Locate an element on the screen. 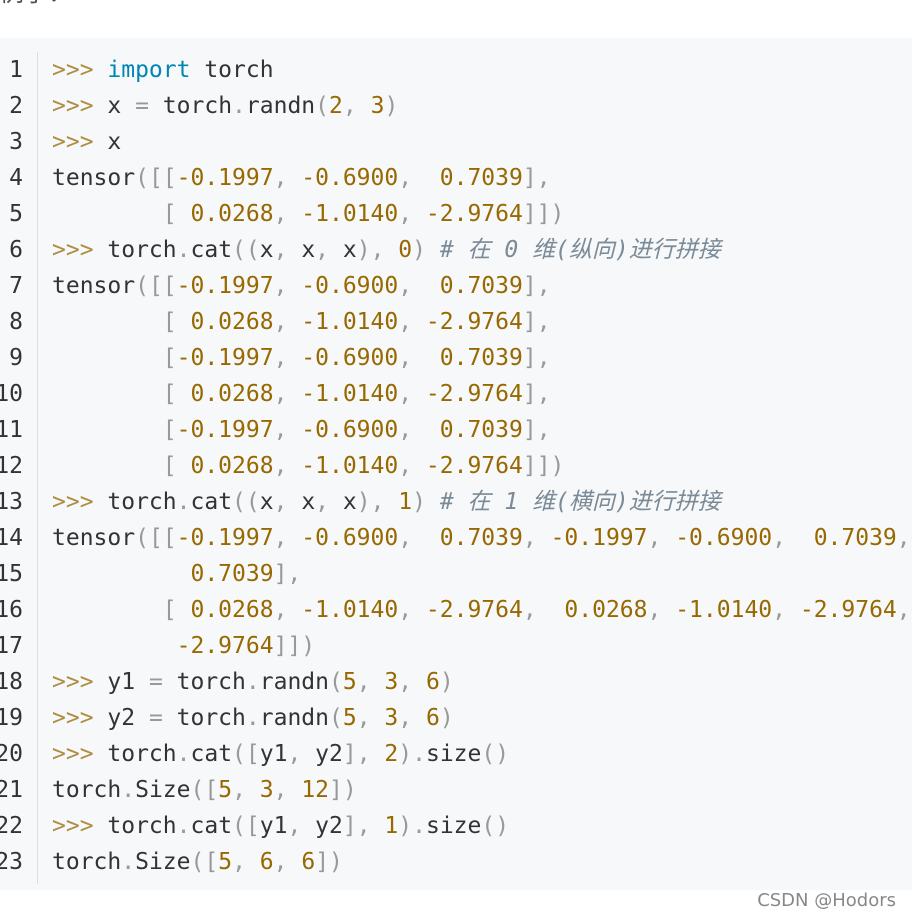 The height and width of the screenshot is (917, 912). intro-text: 例子： is located at coordinates (36, 4).